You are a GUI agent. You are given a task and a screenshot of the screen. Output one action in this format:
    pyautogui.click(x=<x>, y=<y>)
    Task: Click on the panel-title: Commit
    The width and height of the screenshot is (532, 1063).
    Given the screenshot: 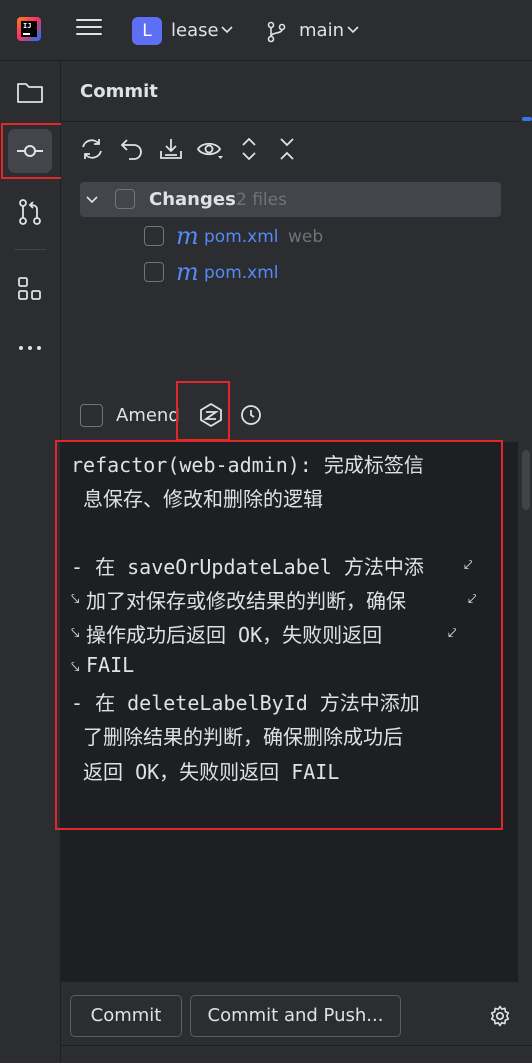 What is the action you would take?
    pyautogui.click(x=119, y=91)
    